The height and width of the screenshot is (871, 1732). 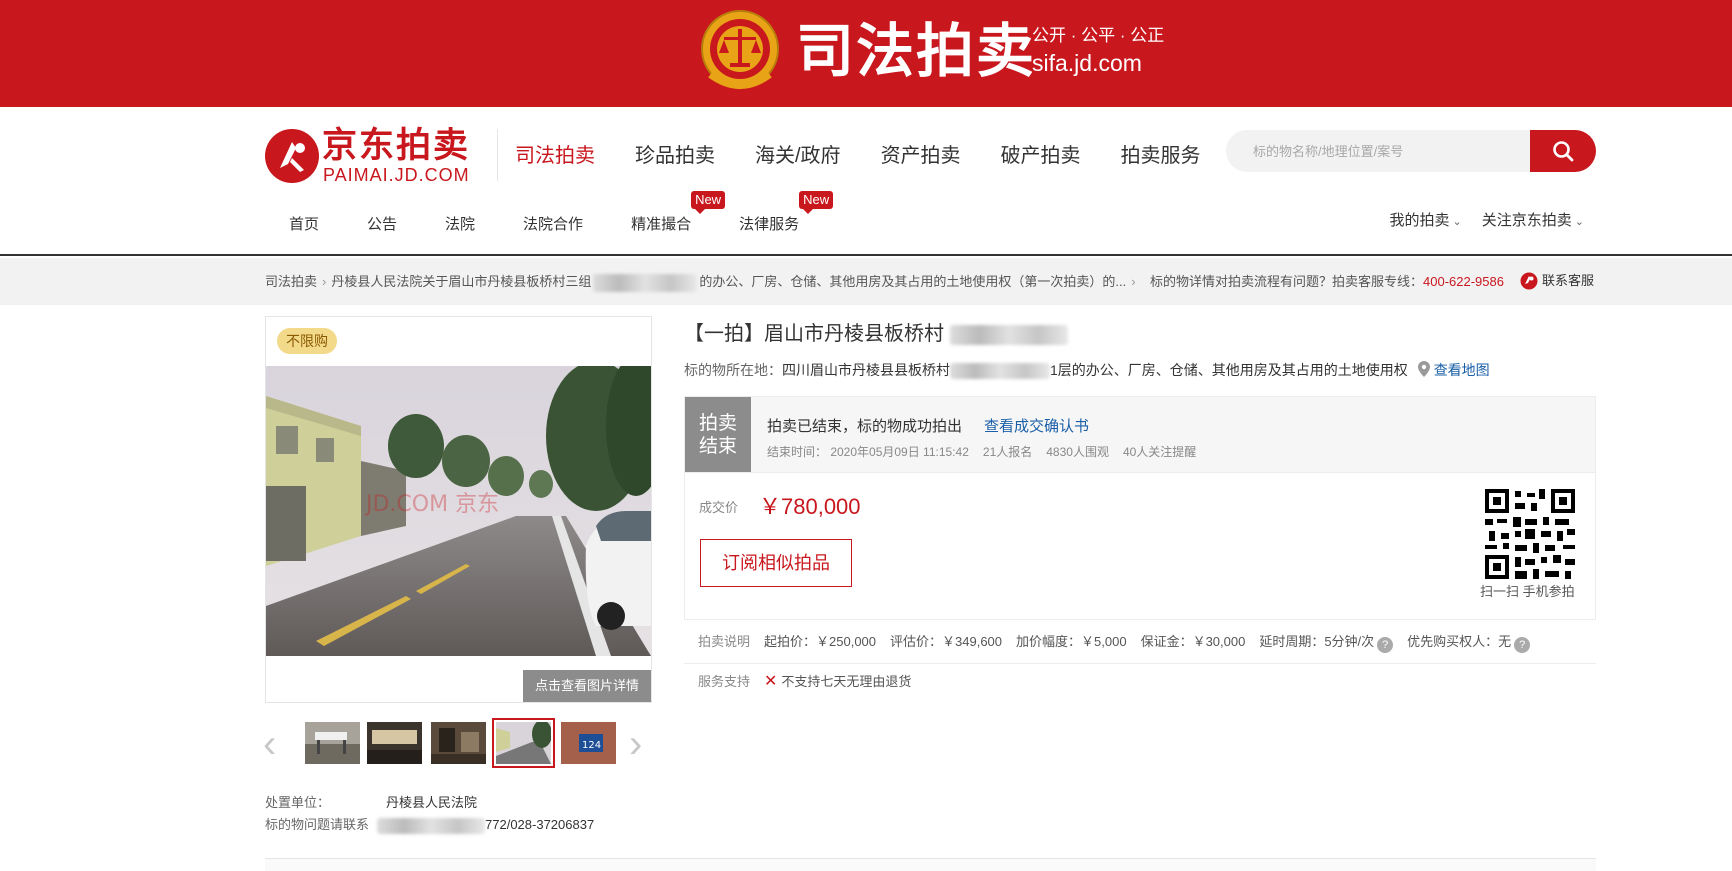 What do you see at coordinates (678, 213) in the screenshot?
I see `sub-nav-matching: 精准撮合 New` at bounding box center [678, 213].